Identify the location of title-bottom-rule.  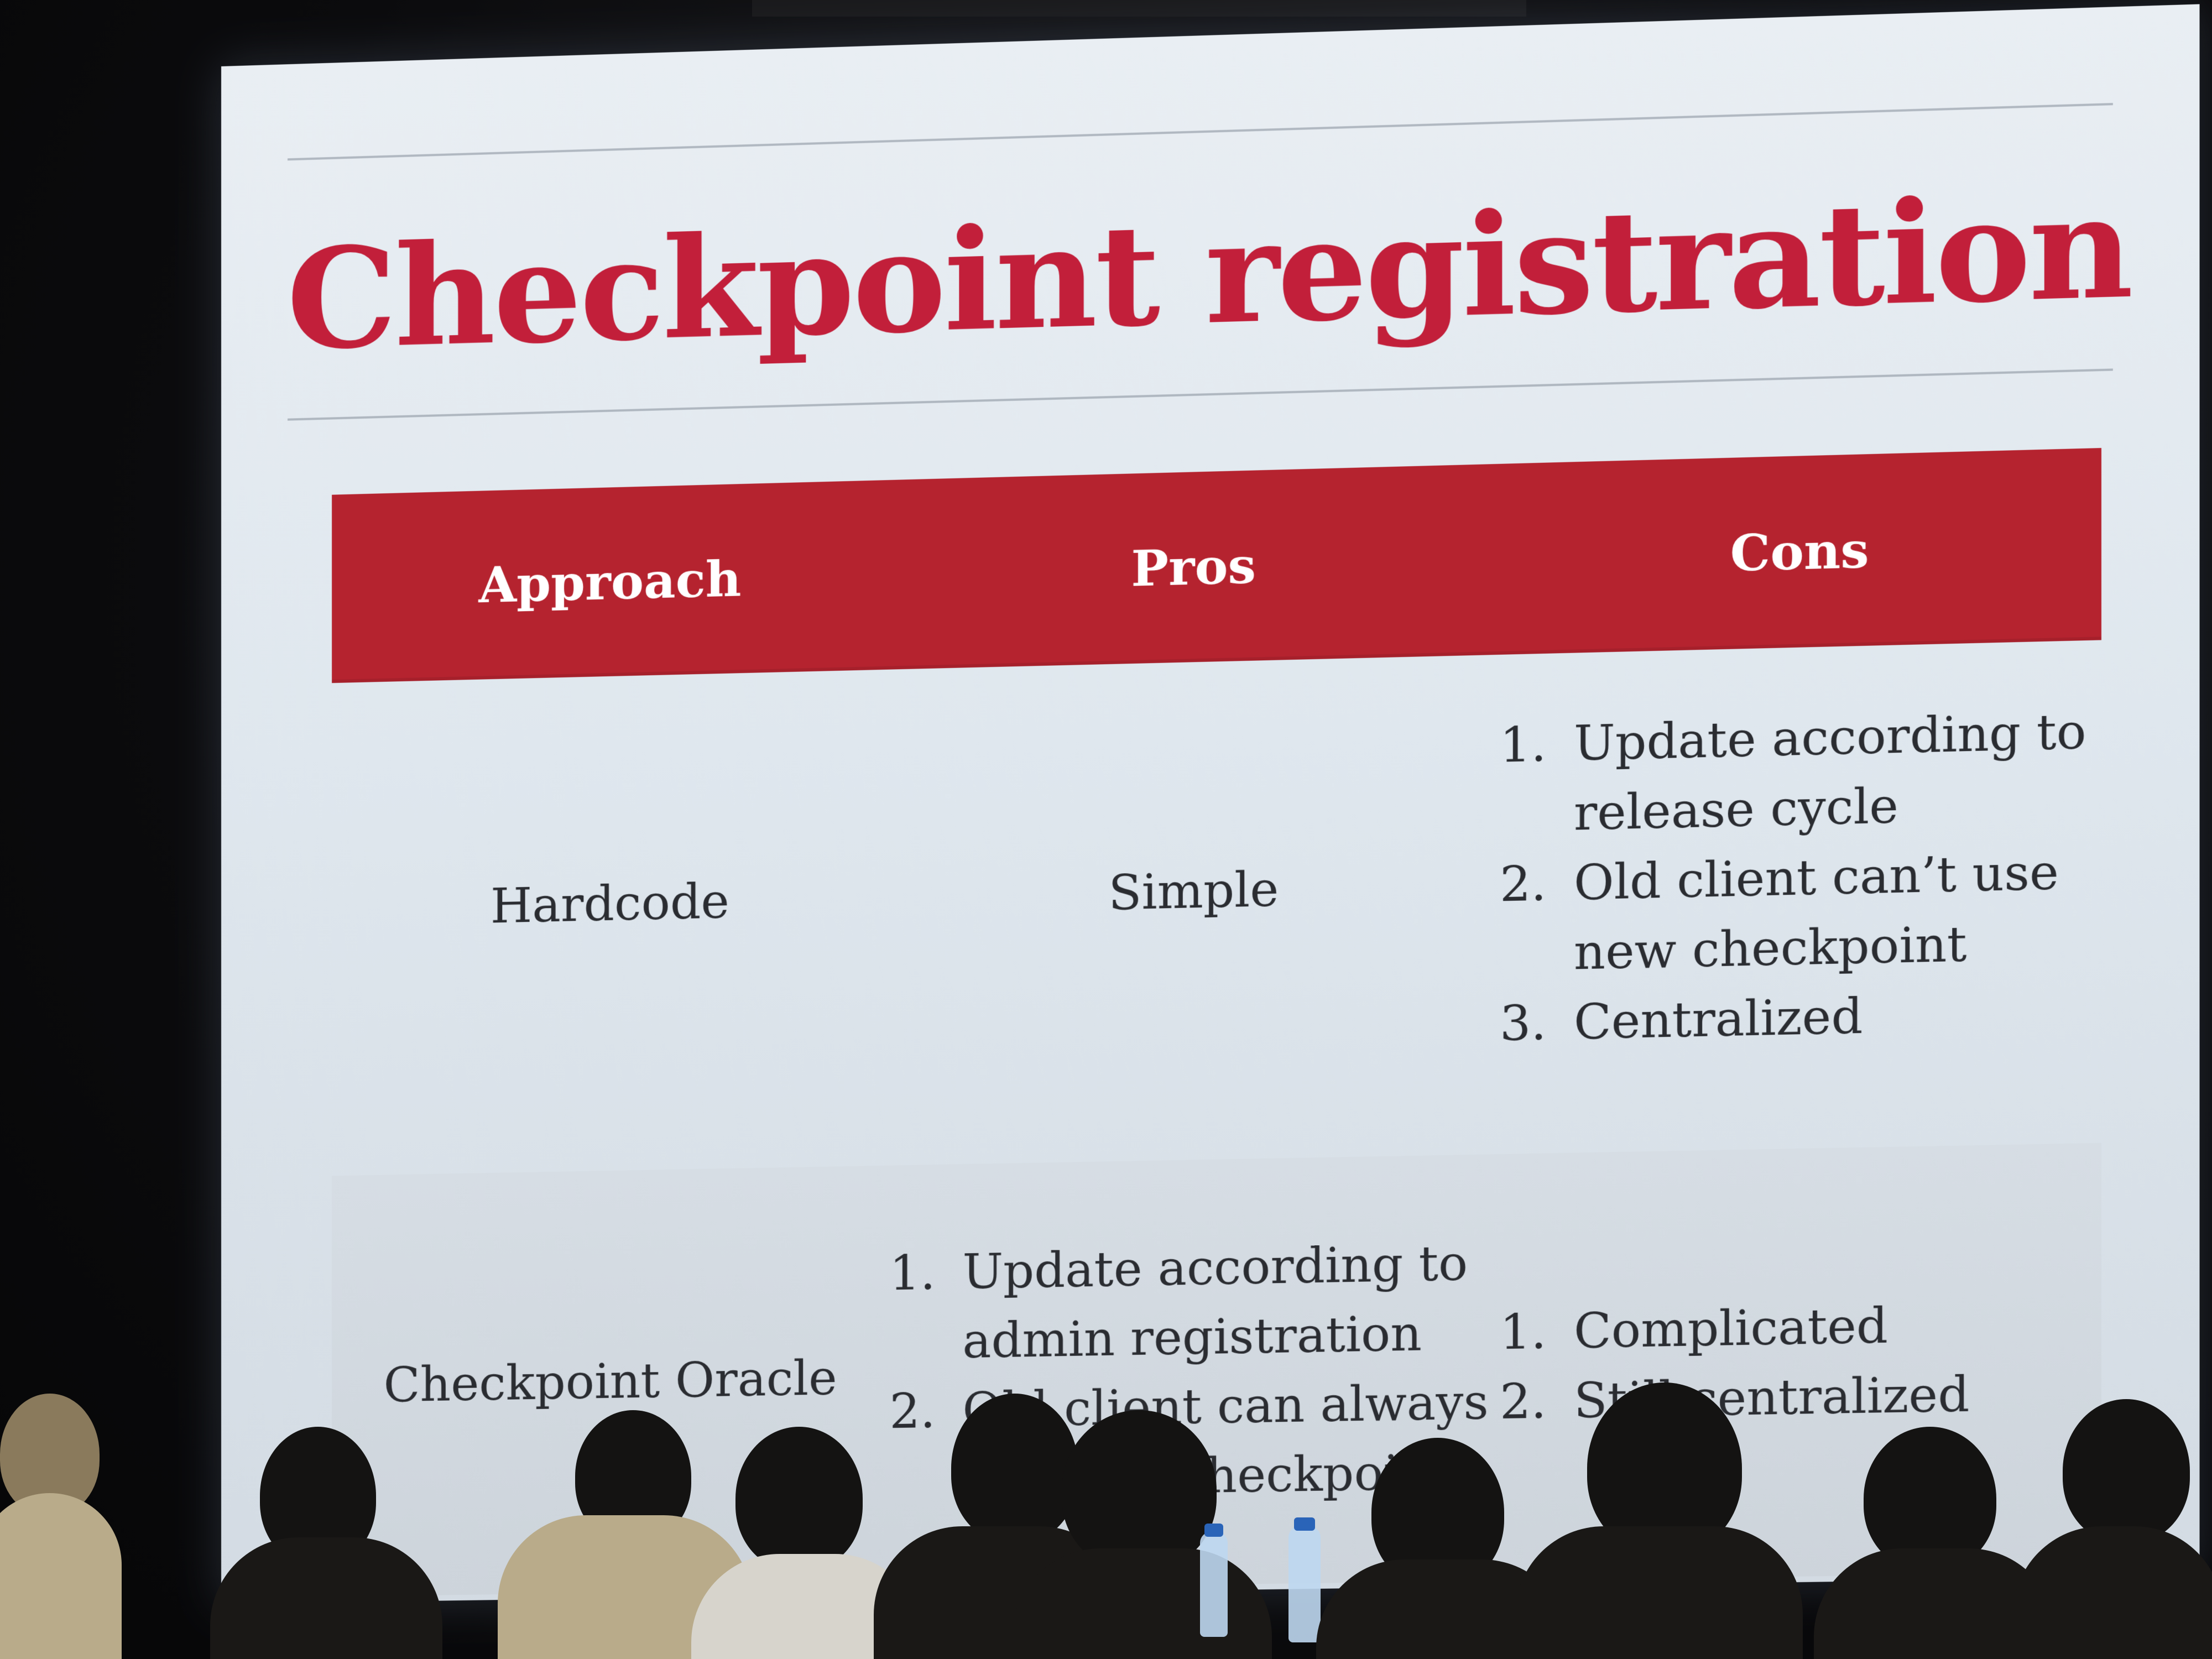
(1201, 394).